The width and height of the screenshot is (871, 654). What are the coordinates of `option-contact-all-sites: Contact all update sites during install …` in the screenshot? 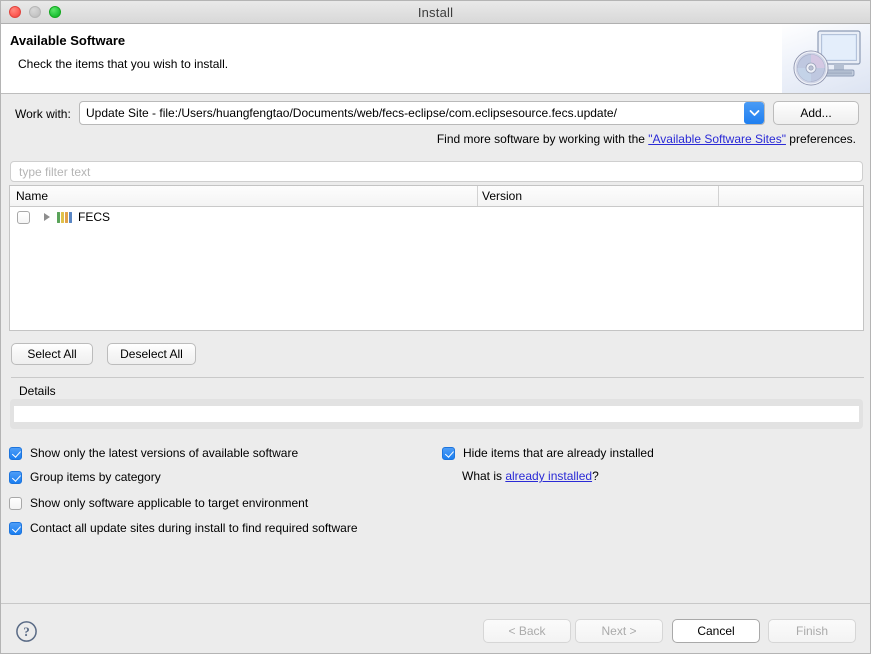 It's located at (183, 528).